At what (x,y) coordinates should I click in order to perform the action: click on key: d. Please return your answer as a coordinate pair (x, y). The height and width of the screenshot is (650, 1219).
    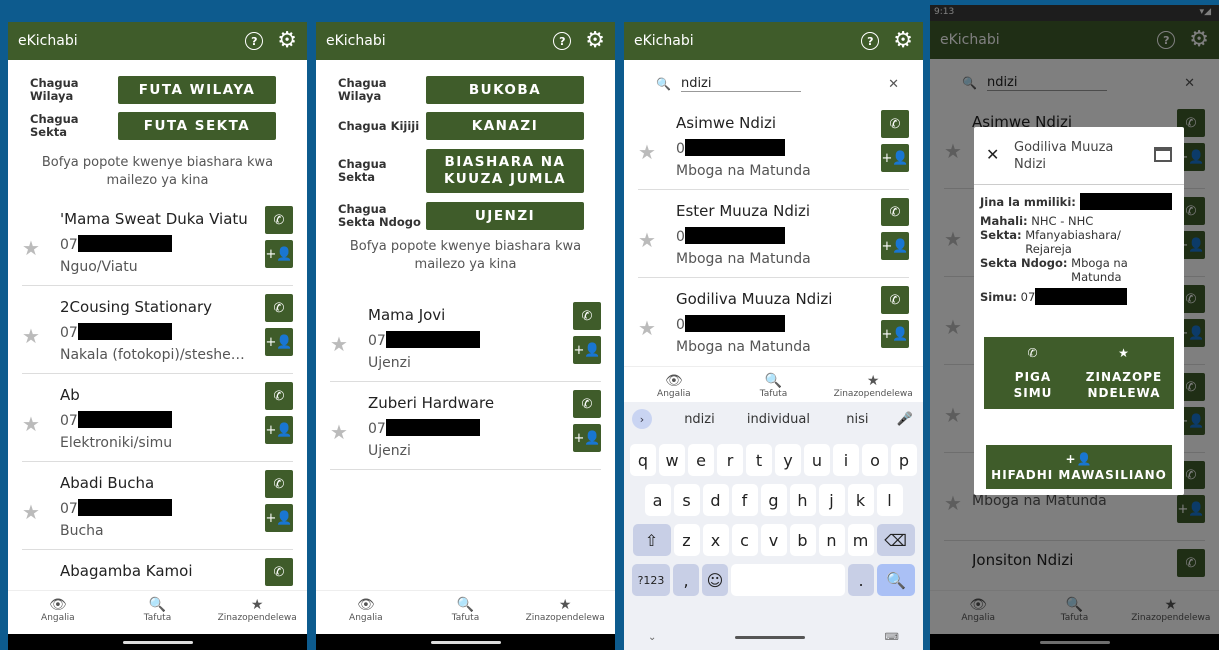
    Looking at the image, I should click on (715, 500).